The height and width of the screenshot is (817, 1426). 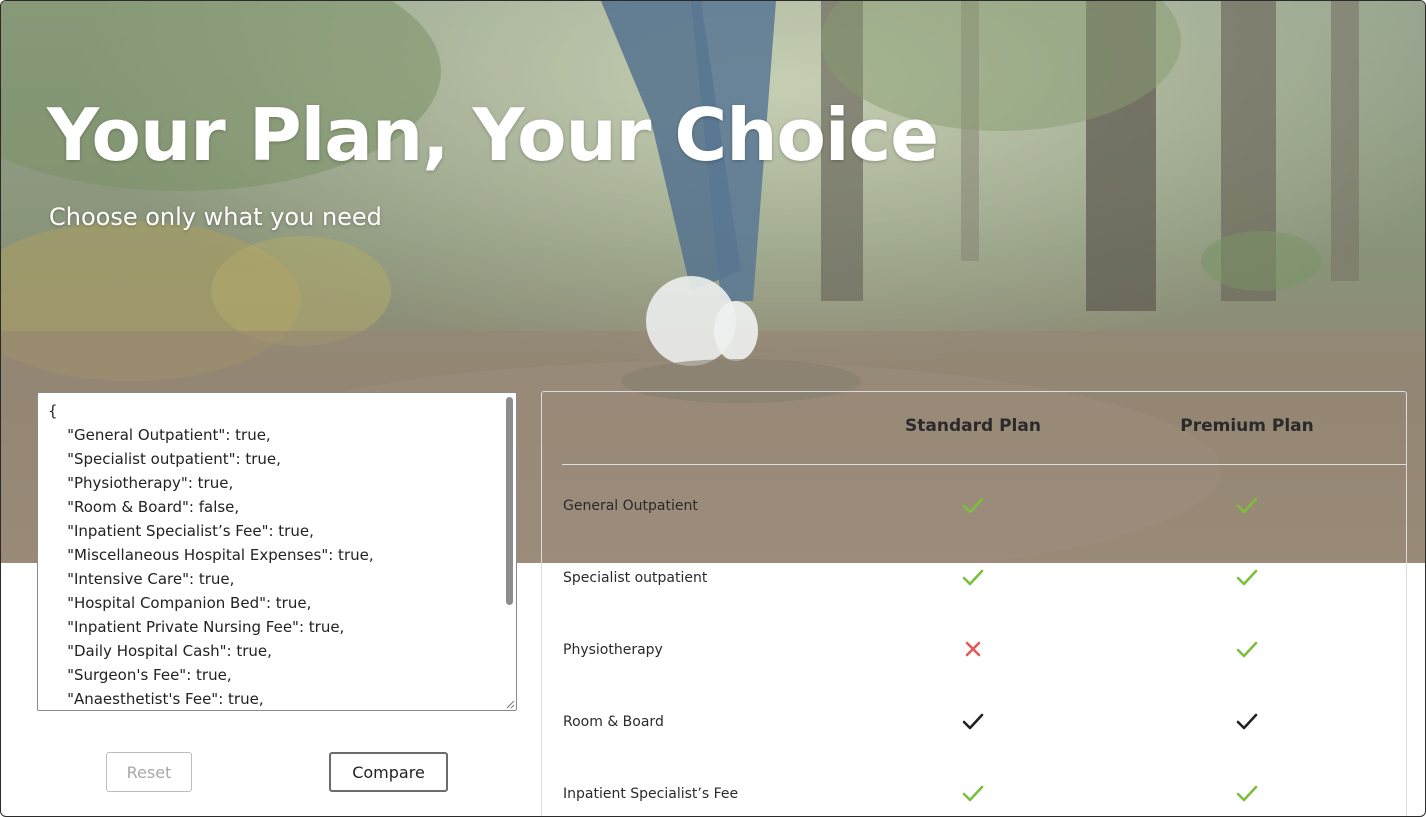 I want to click on json-line: "Miscellaneous Hospital Expenses": true,, so click(x=211, y=555).